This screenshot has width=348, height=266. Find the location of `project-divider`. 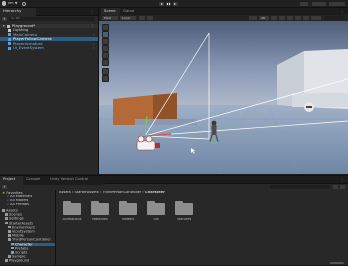

project-divider is located at coordinates (55, 228).